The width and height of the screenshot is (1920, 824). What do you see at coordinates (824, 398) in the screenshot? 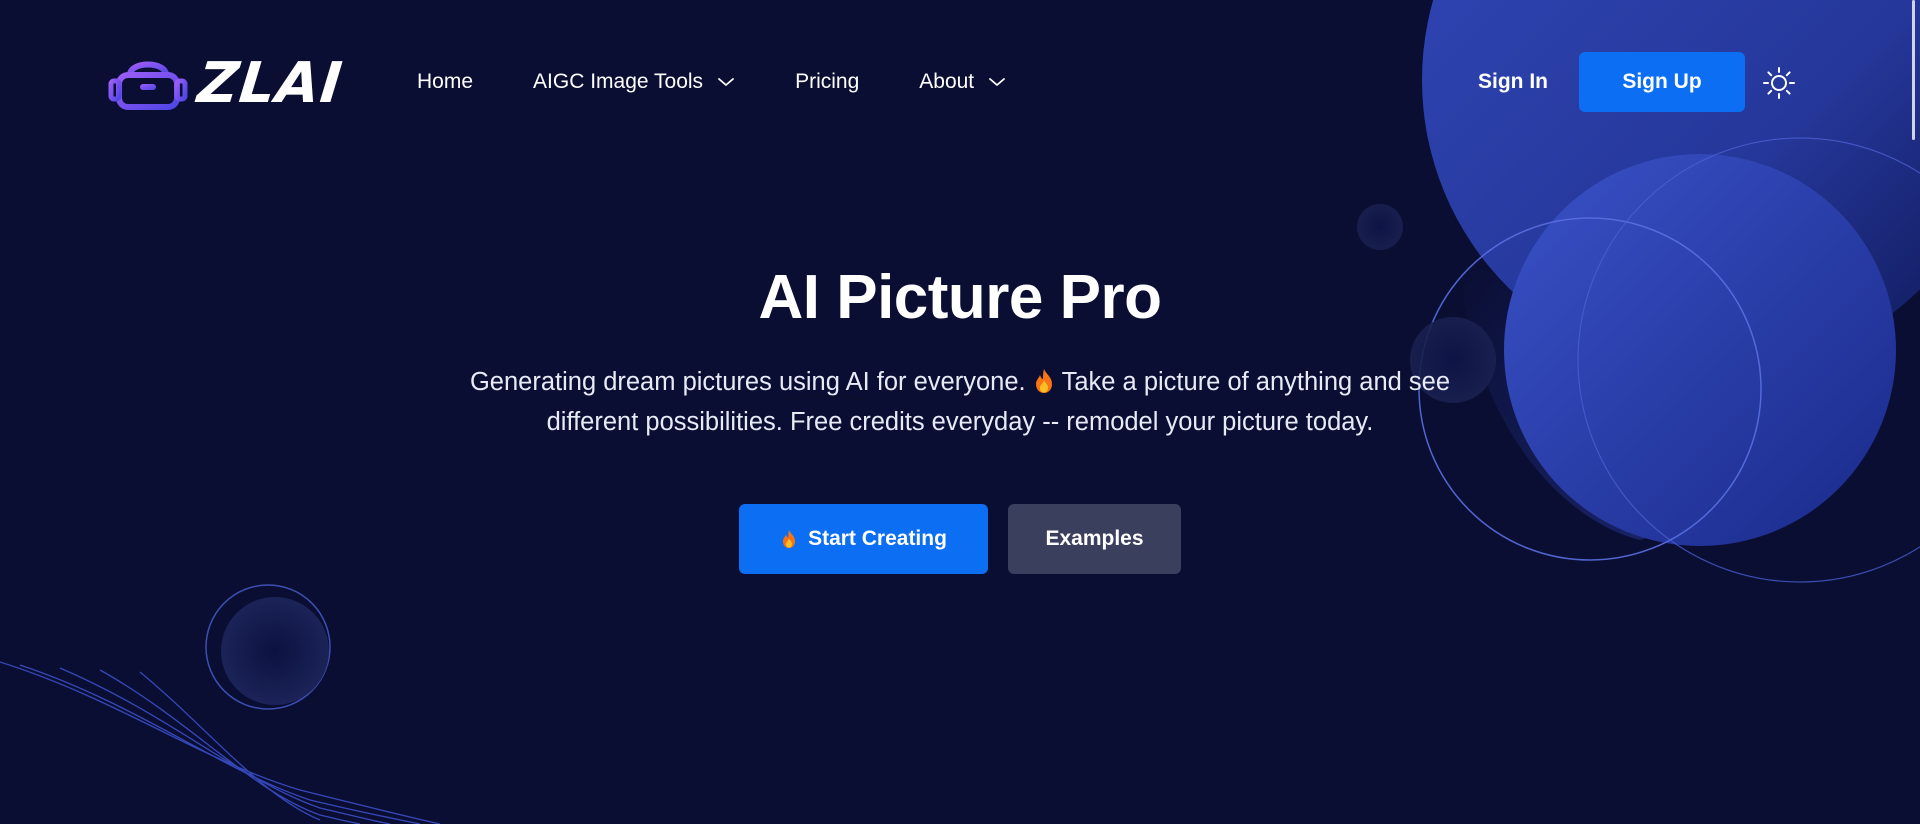
I see `underline-stroke` at bounding box center [824, 398].